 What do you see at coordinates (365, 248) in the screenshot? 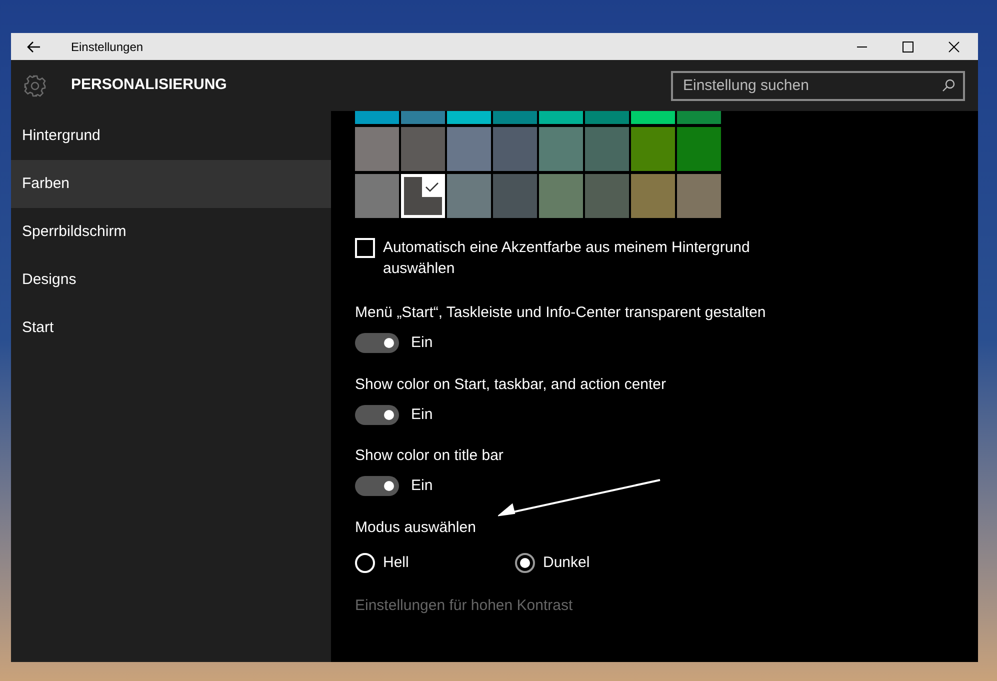
I see `checkbox` at bounding box center [365, 248].